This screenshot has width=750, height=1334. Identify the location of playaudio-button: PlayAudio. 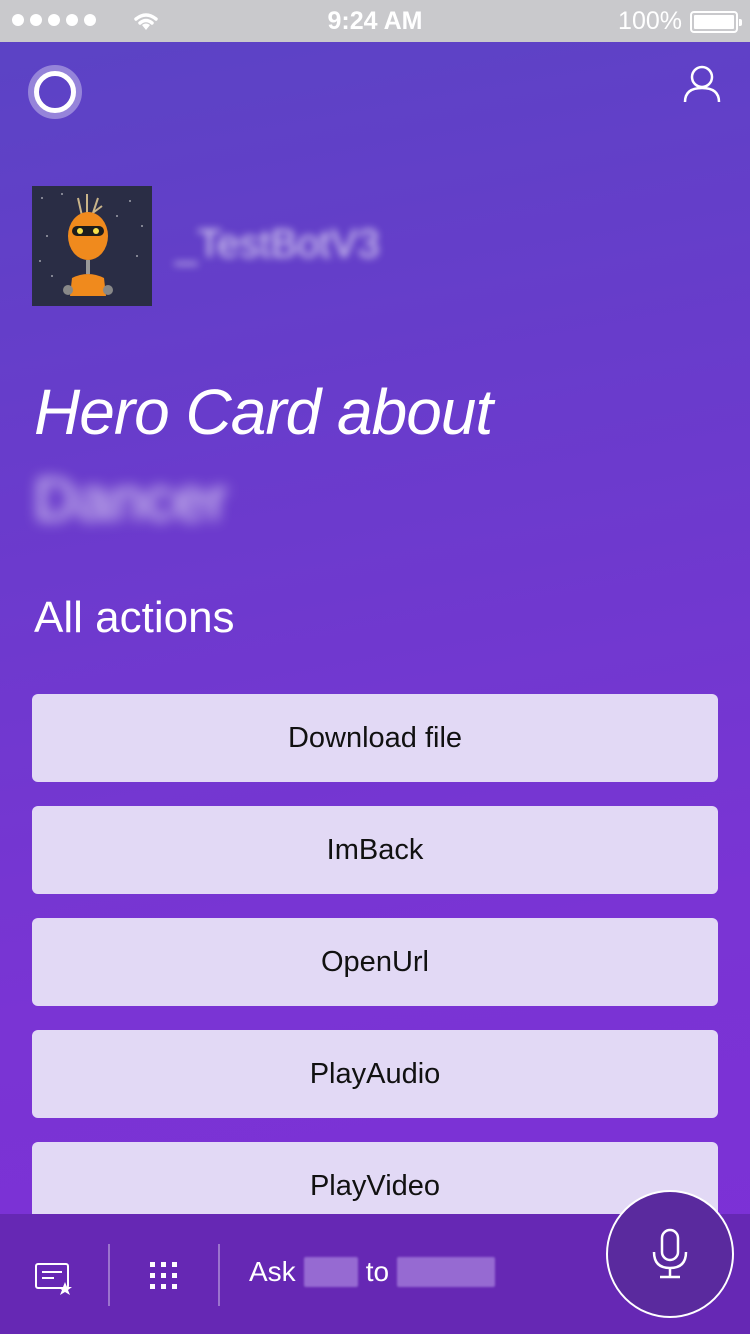
(375, 1074).